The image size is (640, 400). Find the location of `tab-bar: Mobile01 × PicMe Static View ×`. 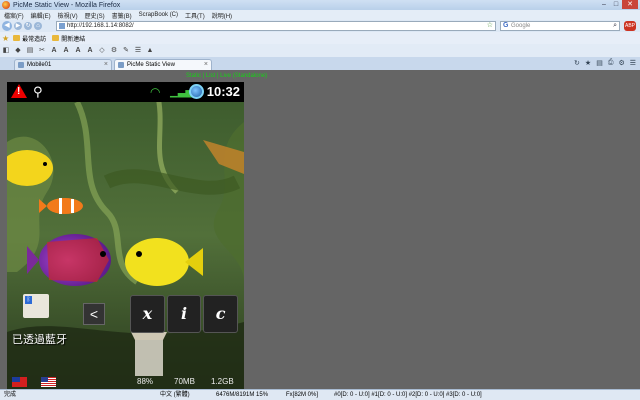

tab-bar: Mobile01 × PicMe Static View × is located at coordinates (320, 63).